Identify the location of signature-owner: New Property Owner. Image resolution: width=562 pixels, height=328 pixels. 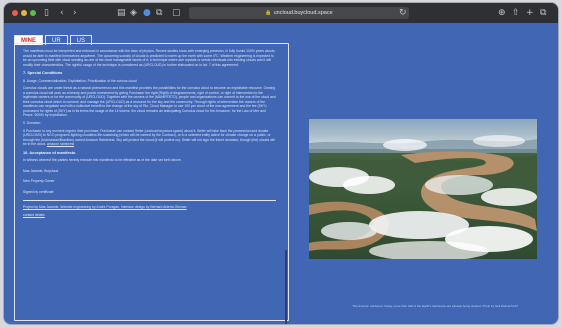
(39, 181).